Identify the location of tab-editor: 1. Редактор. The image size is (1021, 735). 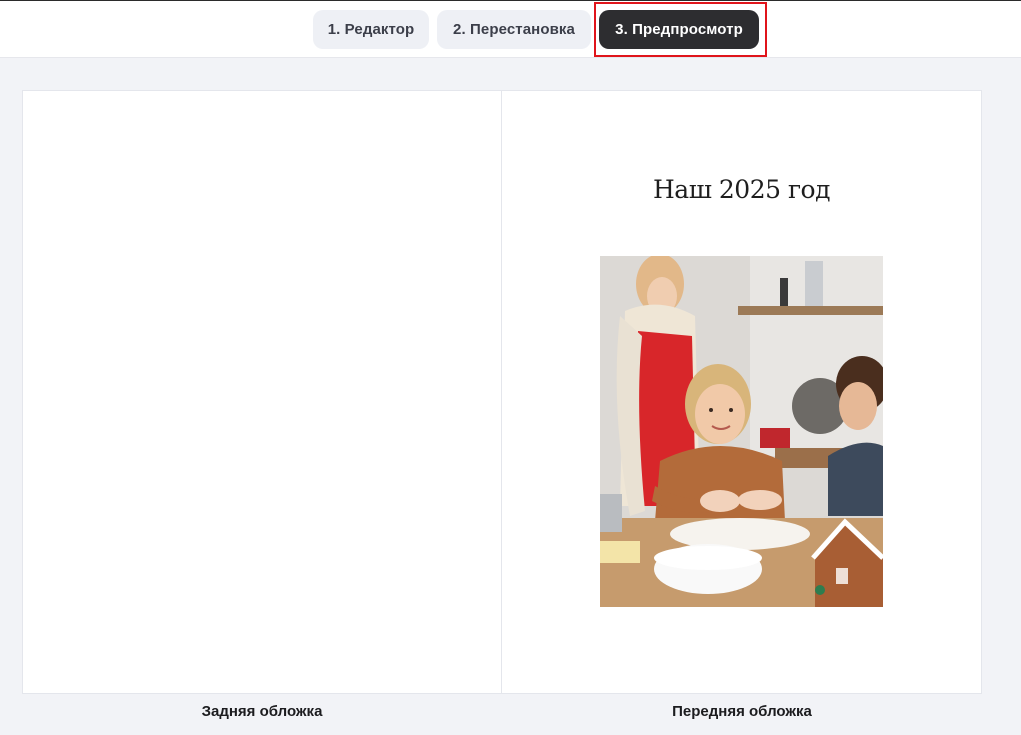
(371, 29).